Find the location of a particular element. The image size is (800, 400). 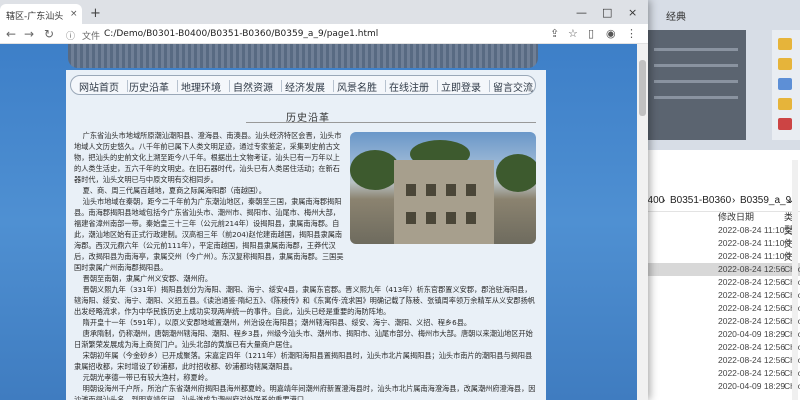

scrollbar-thumb is located at coordinates (642, 88).